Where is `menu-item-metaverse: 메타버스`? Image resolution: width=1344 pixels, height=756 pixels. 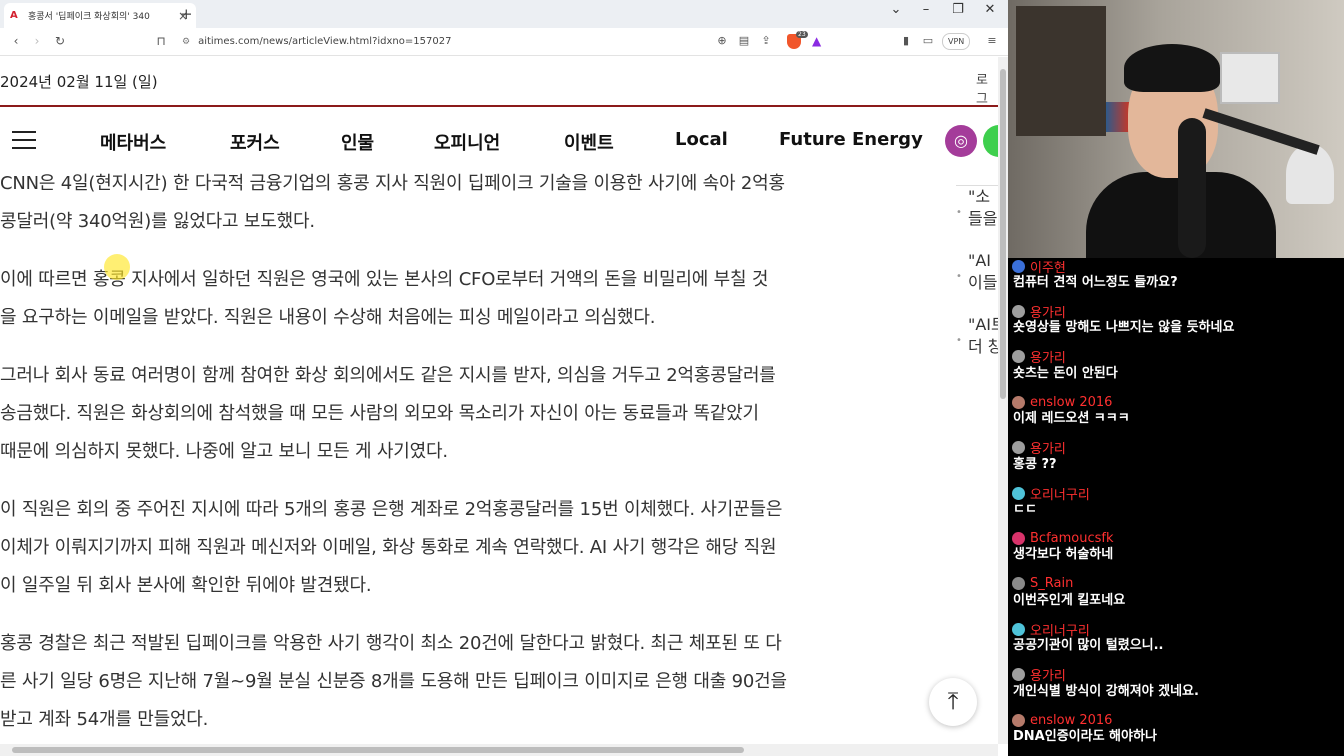 menu-item-metaverse: 메타버스 is located at coordinates (133, 142).